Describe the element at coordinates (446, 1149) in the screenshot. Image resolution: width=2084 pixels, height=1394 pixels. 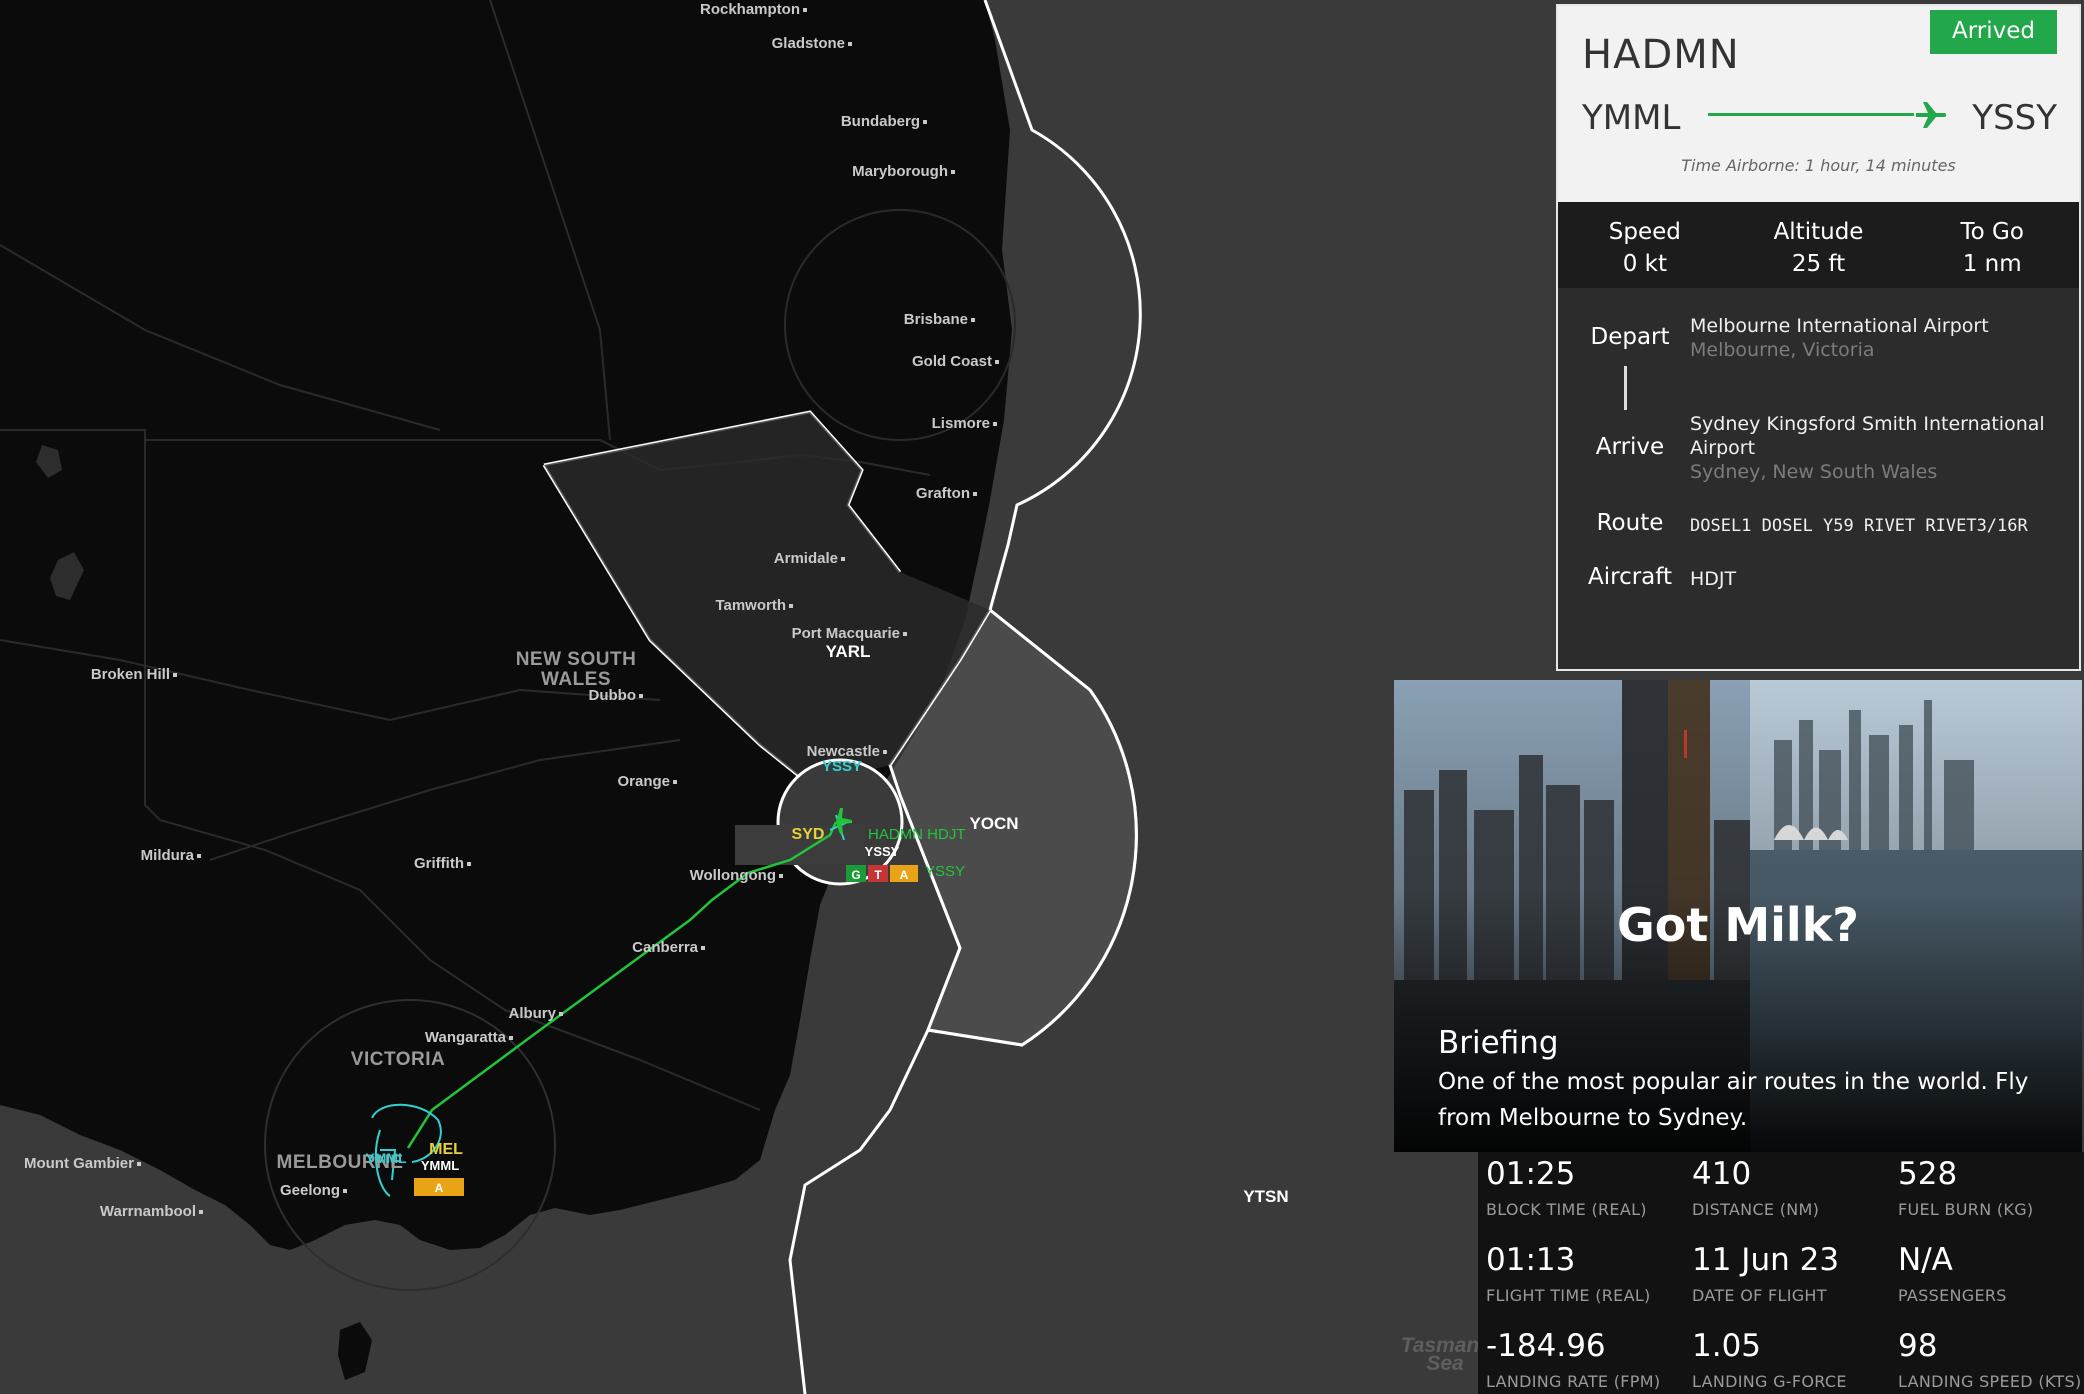
I see `airport-label-mel: MEL` at that location.